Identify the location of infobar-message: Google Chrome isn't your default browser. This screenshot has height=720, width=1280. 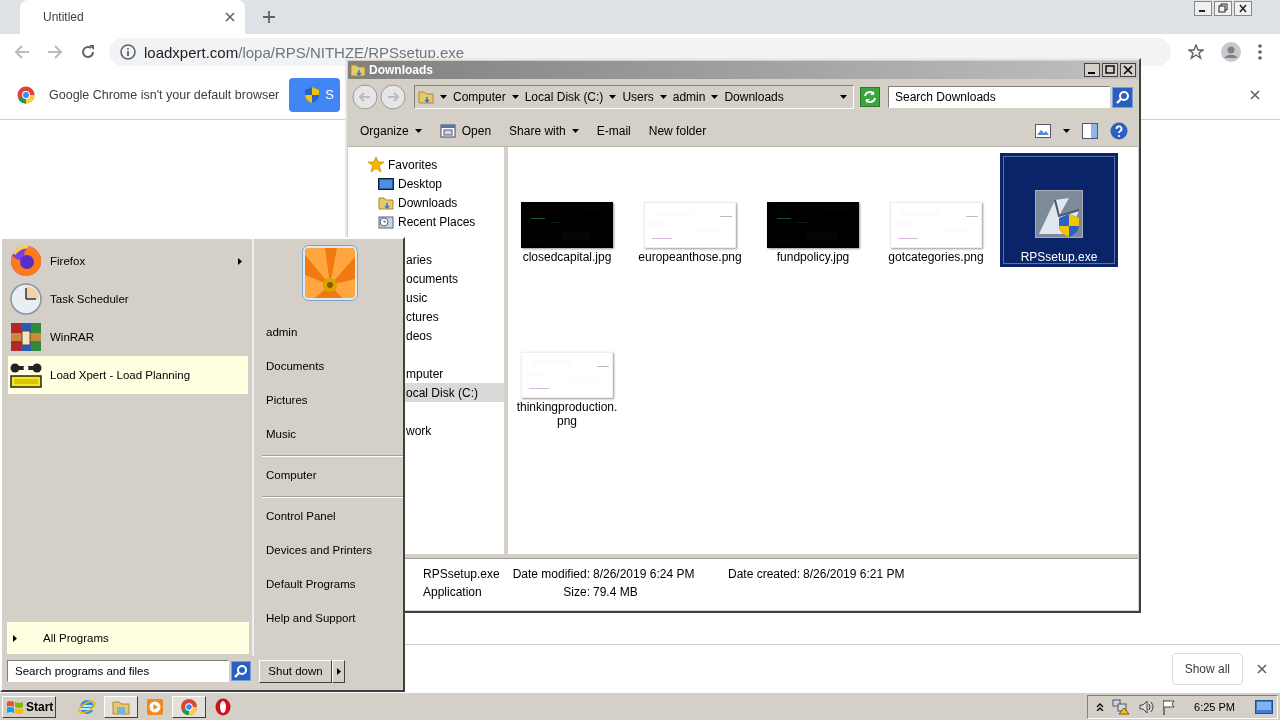
(164, 94).